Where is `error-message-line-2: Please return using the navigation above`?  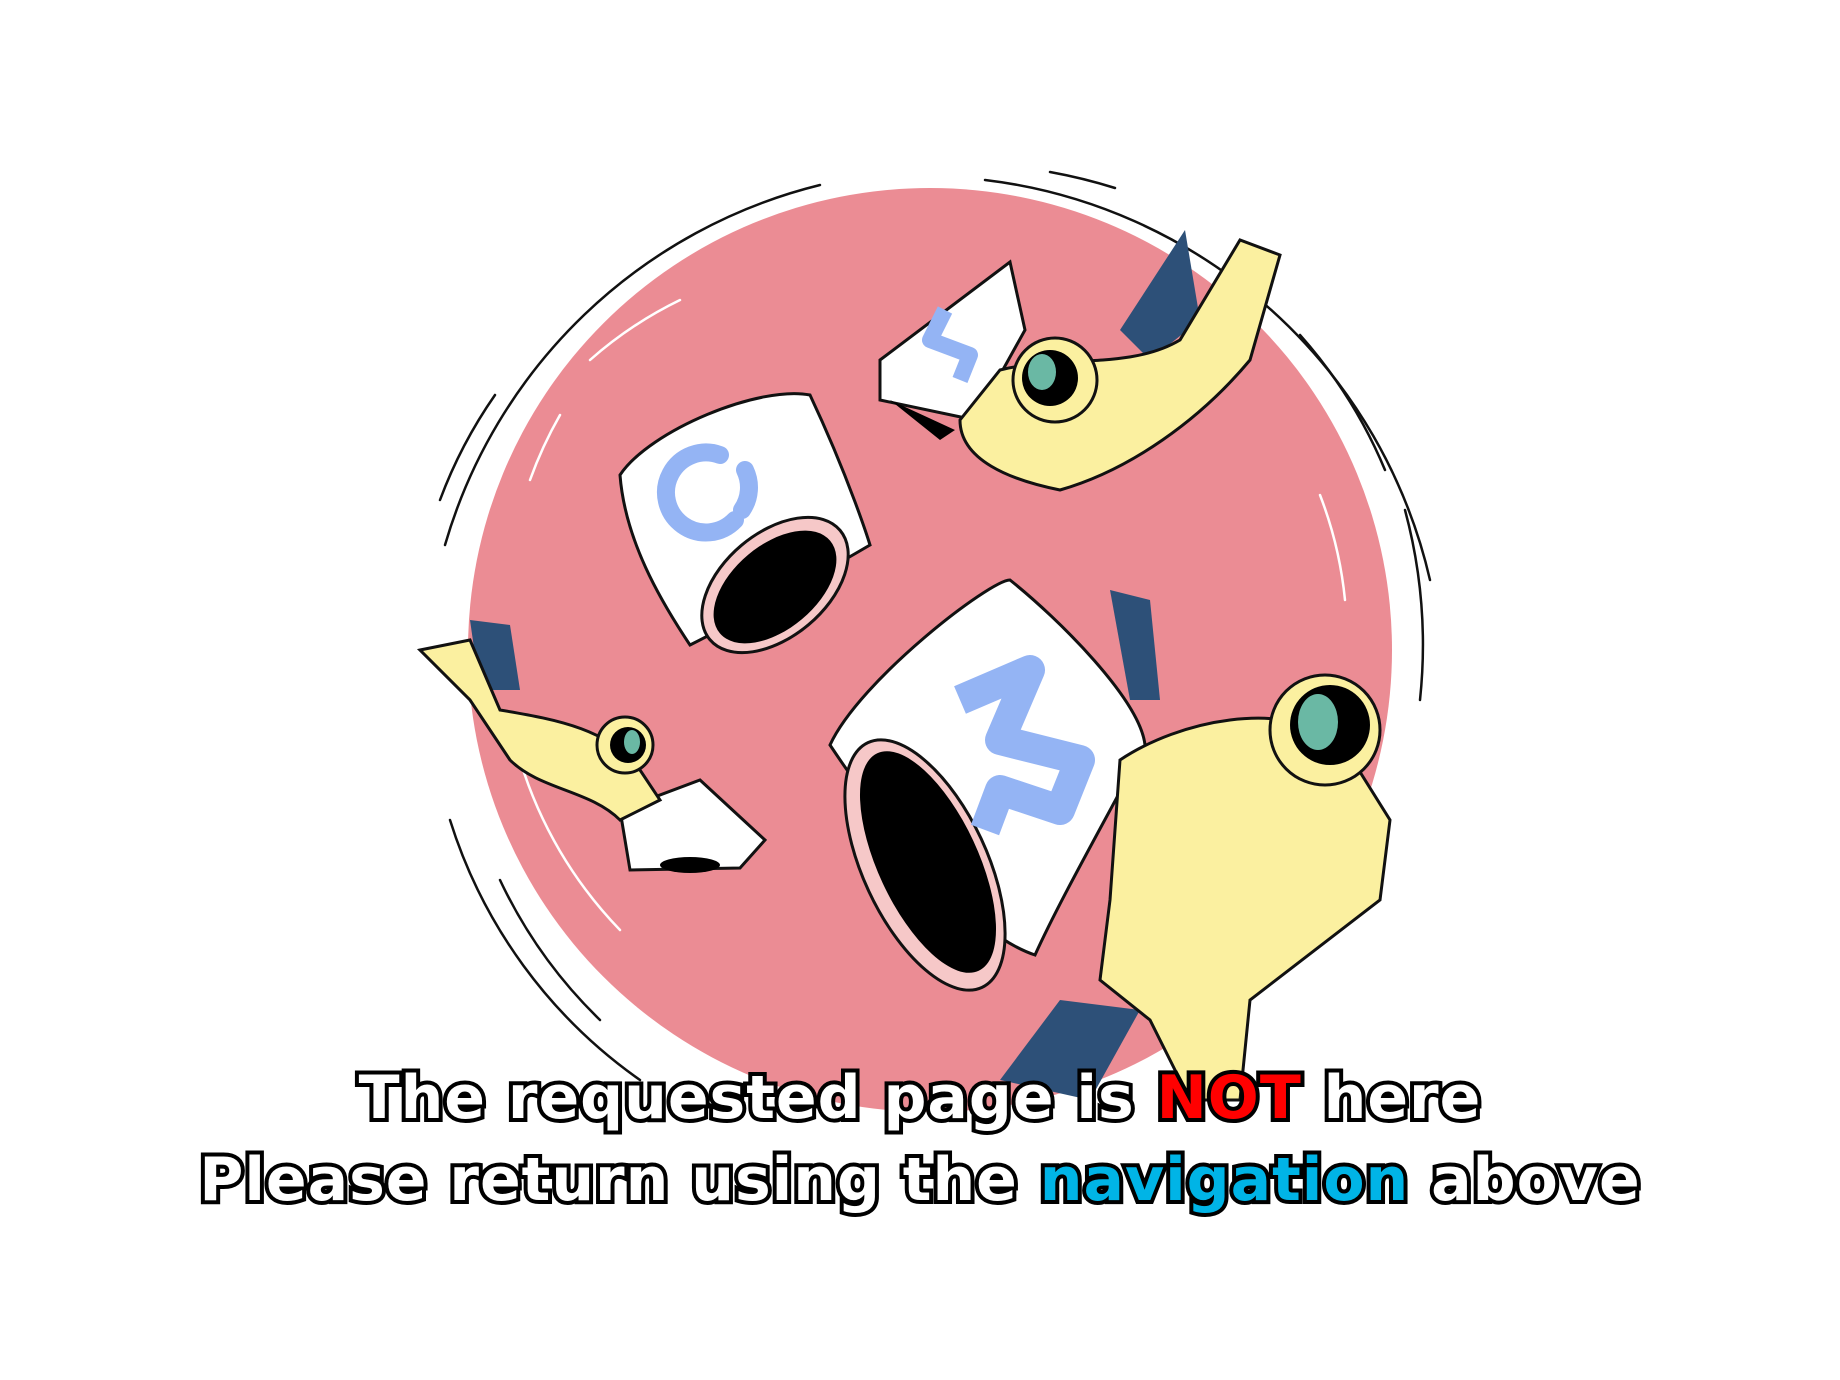
error-message-line-2: Please return using the navigation above is located at coordinates (920, 1180).